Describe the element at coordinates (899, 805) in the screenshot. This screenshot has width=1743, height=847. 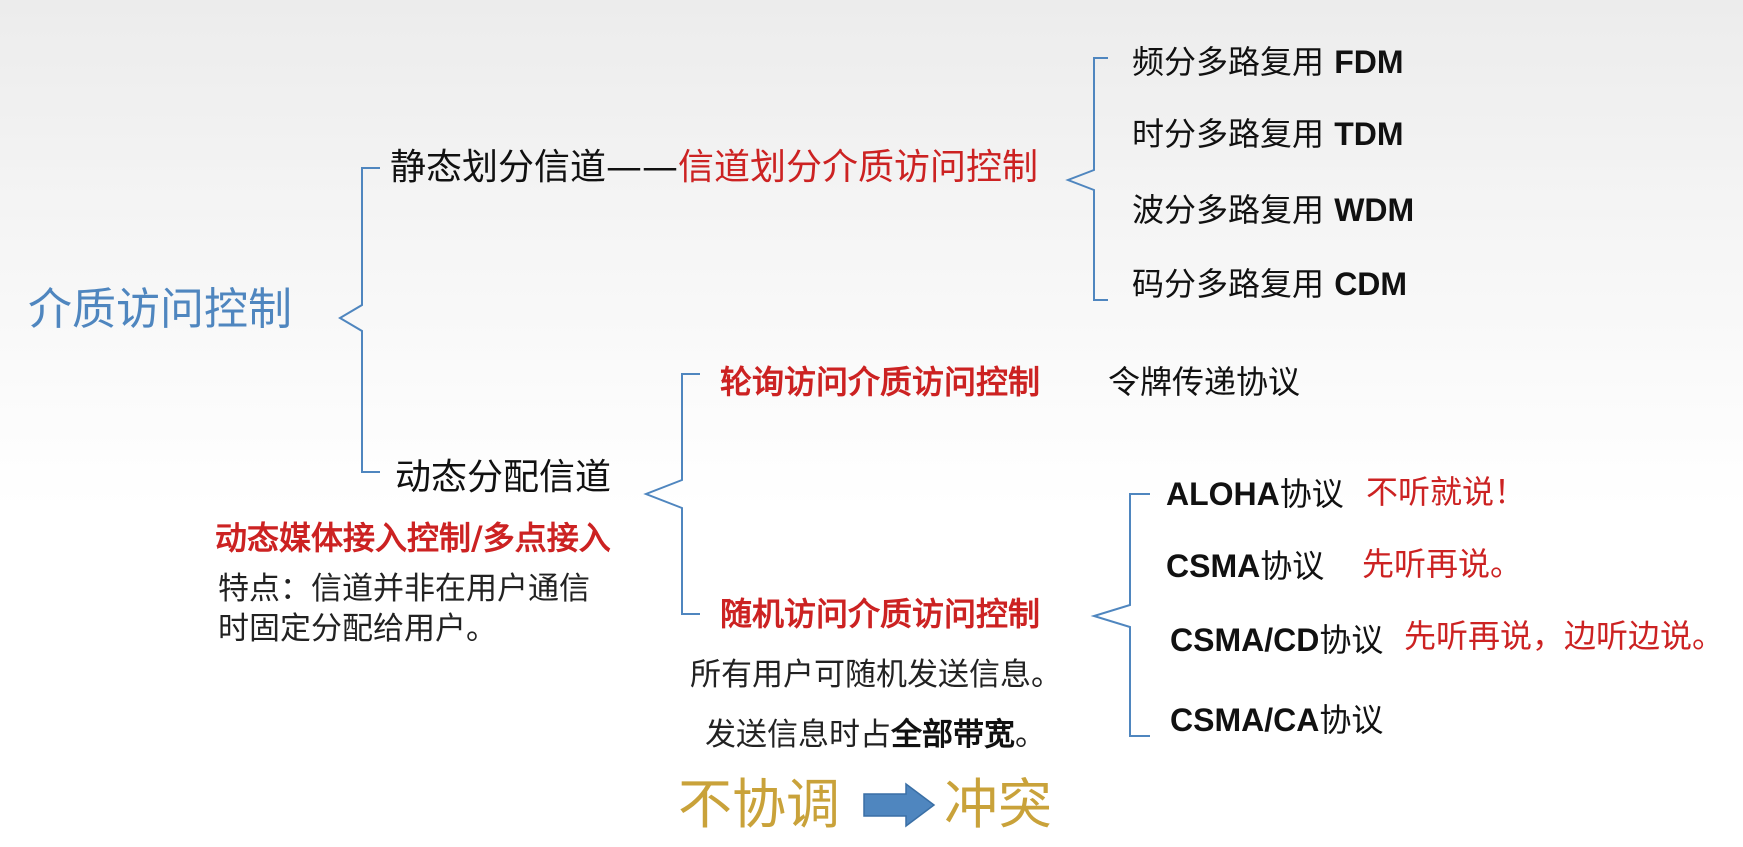
I see `right-arrow-icon` at that location.